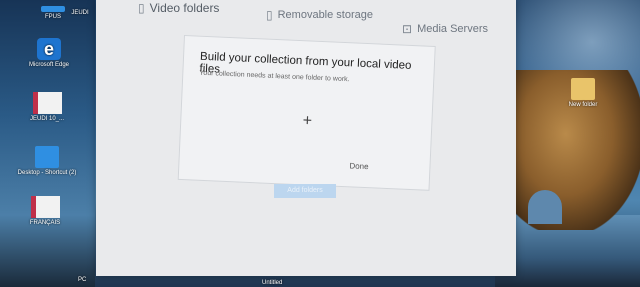 This screenshot has height=287, width=640. What do you see at coordinates (407, 29) in the screenshot?
I see `media-server-icon: ⊡` at bounding box center [407, 29].